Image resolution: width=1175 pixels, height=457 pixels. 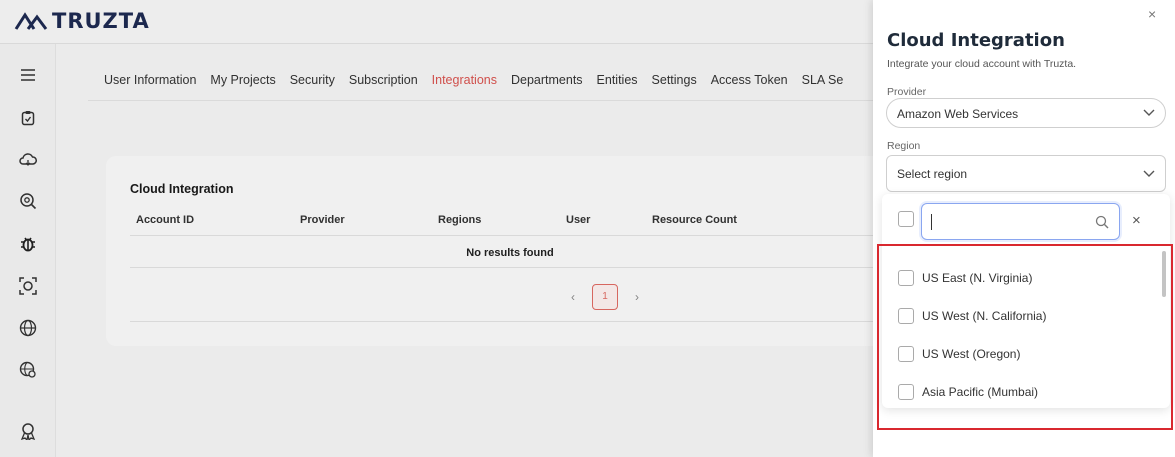 What do you see at coordinates (1026, 113) in the screenshot?
I see `provider-select: Amazon Web Services` at bounding box center [1026, 113].